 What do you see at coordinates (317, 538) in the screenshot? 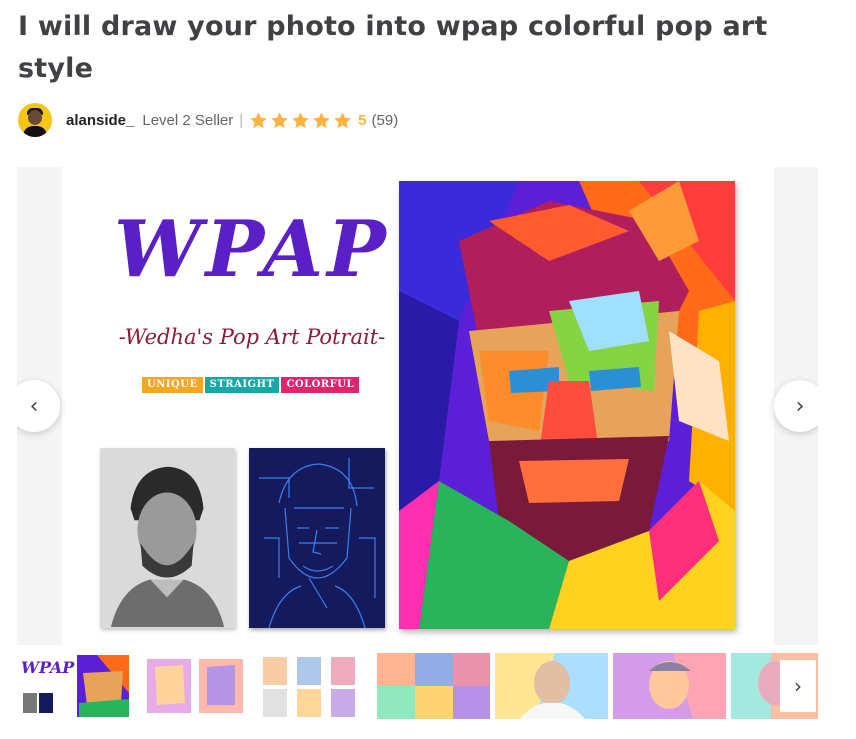
I see `line-art-portrait` at bounding box center [317, 538].